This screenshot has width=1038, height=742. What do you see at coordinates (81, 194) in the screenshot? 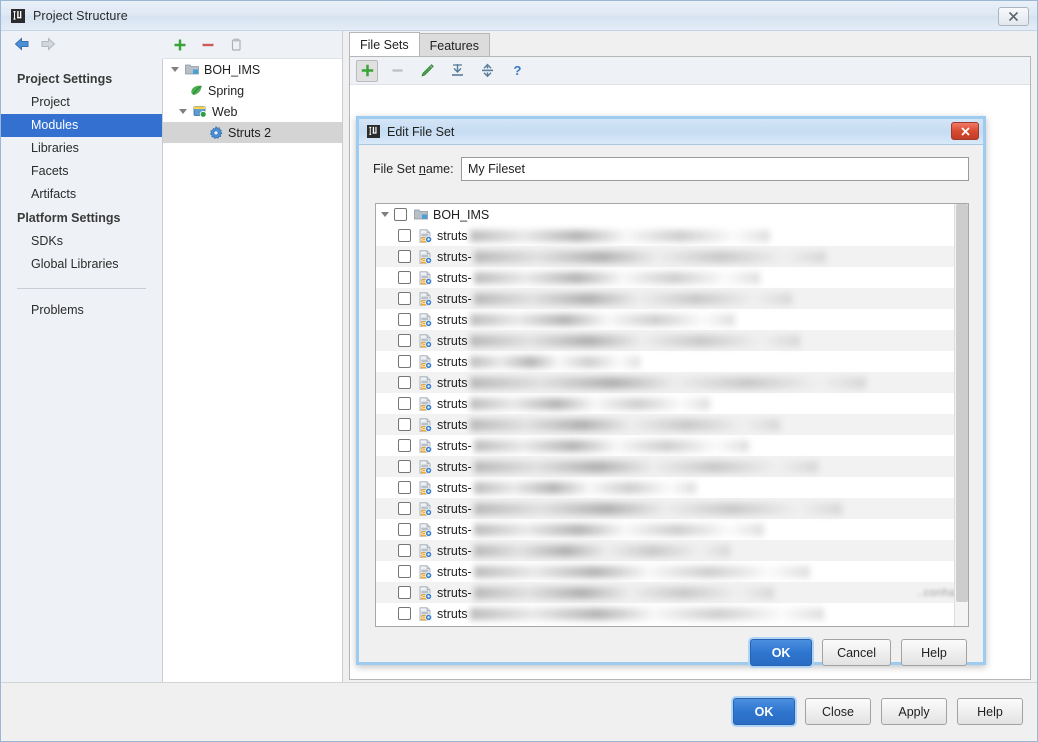
I see `sidebar-item-artifacts: Artifacts` at bounding box center [81, 194].